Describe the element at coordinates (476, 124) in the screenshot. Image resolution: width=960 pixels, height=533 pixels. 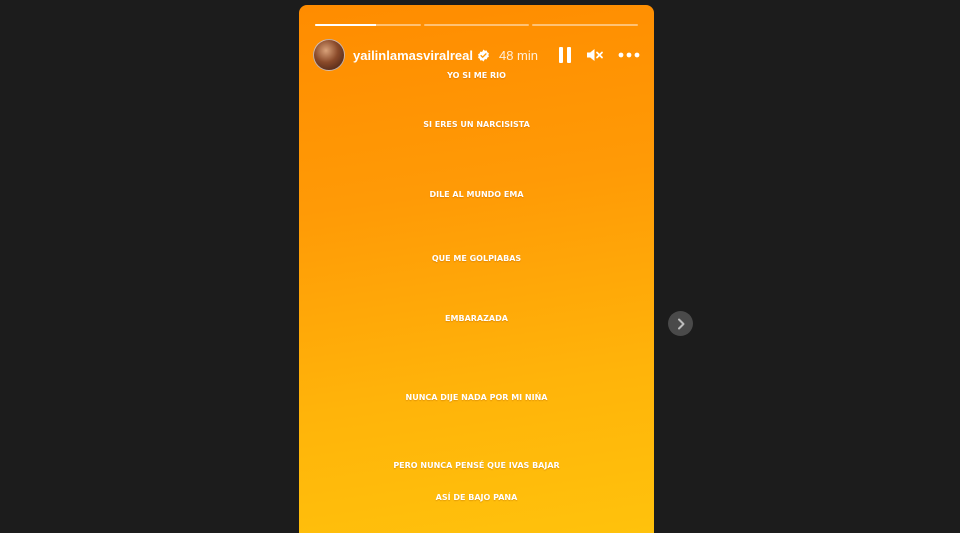
I see `story-text-line-2: SI ERES UN NARCISISTA` at that location.